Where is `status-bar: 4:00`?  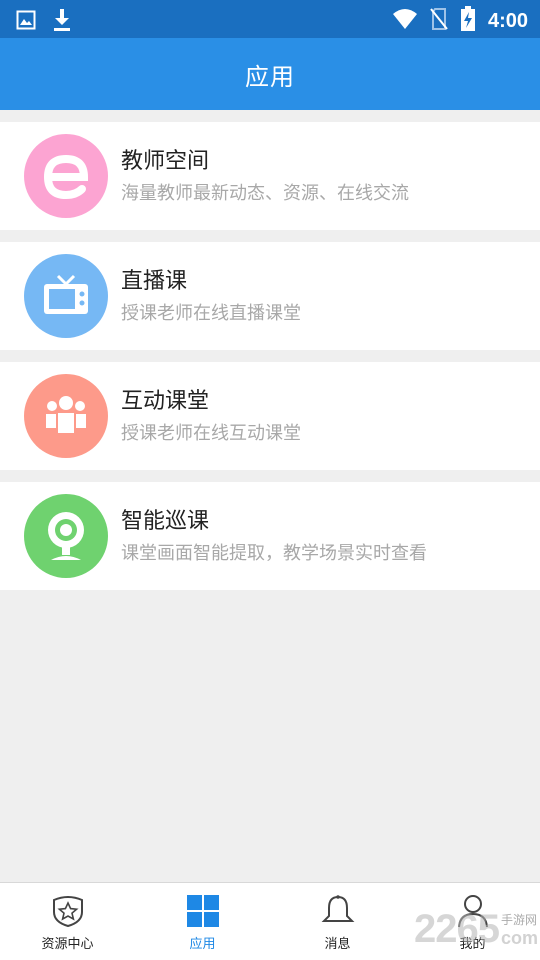
status-bar: 4:00 is located at coordinates (270, 19).